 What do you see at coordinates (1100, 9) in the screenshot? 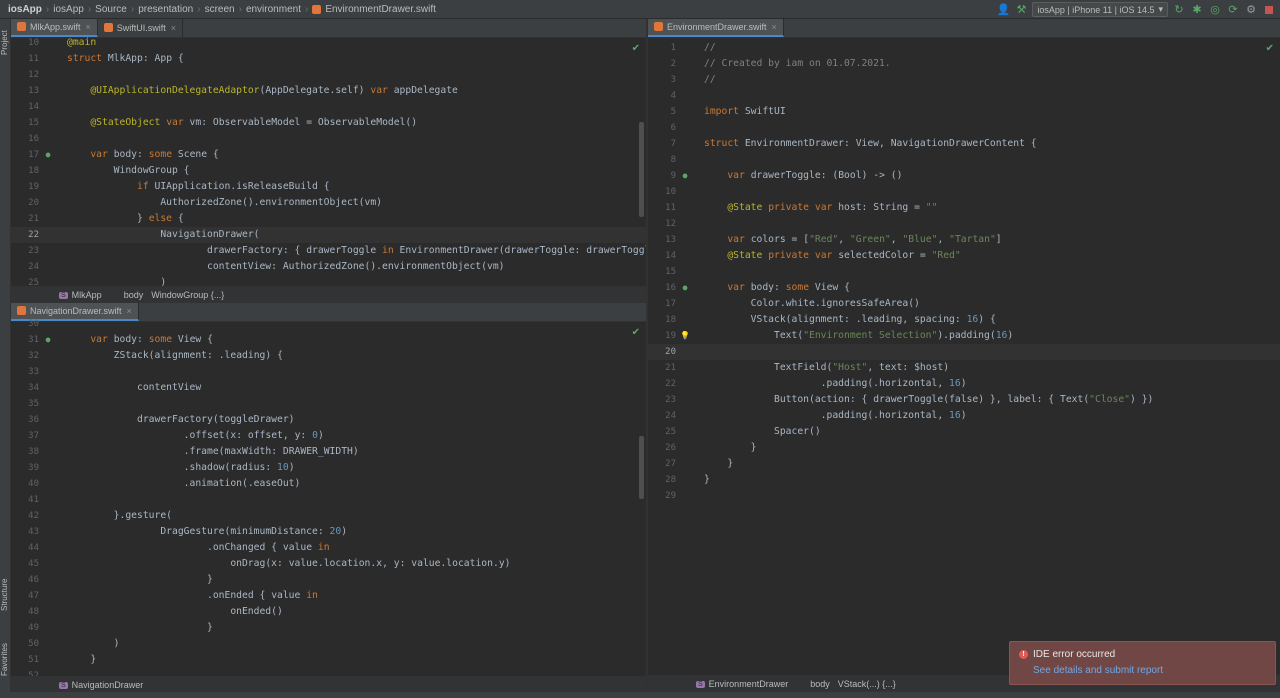
I see `run-configuration-select: iosApp | iPhone 11 | iOS 14.5 ▾` at bounding box center [1100, 9].